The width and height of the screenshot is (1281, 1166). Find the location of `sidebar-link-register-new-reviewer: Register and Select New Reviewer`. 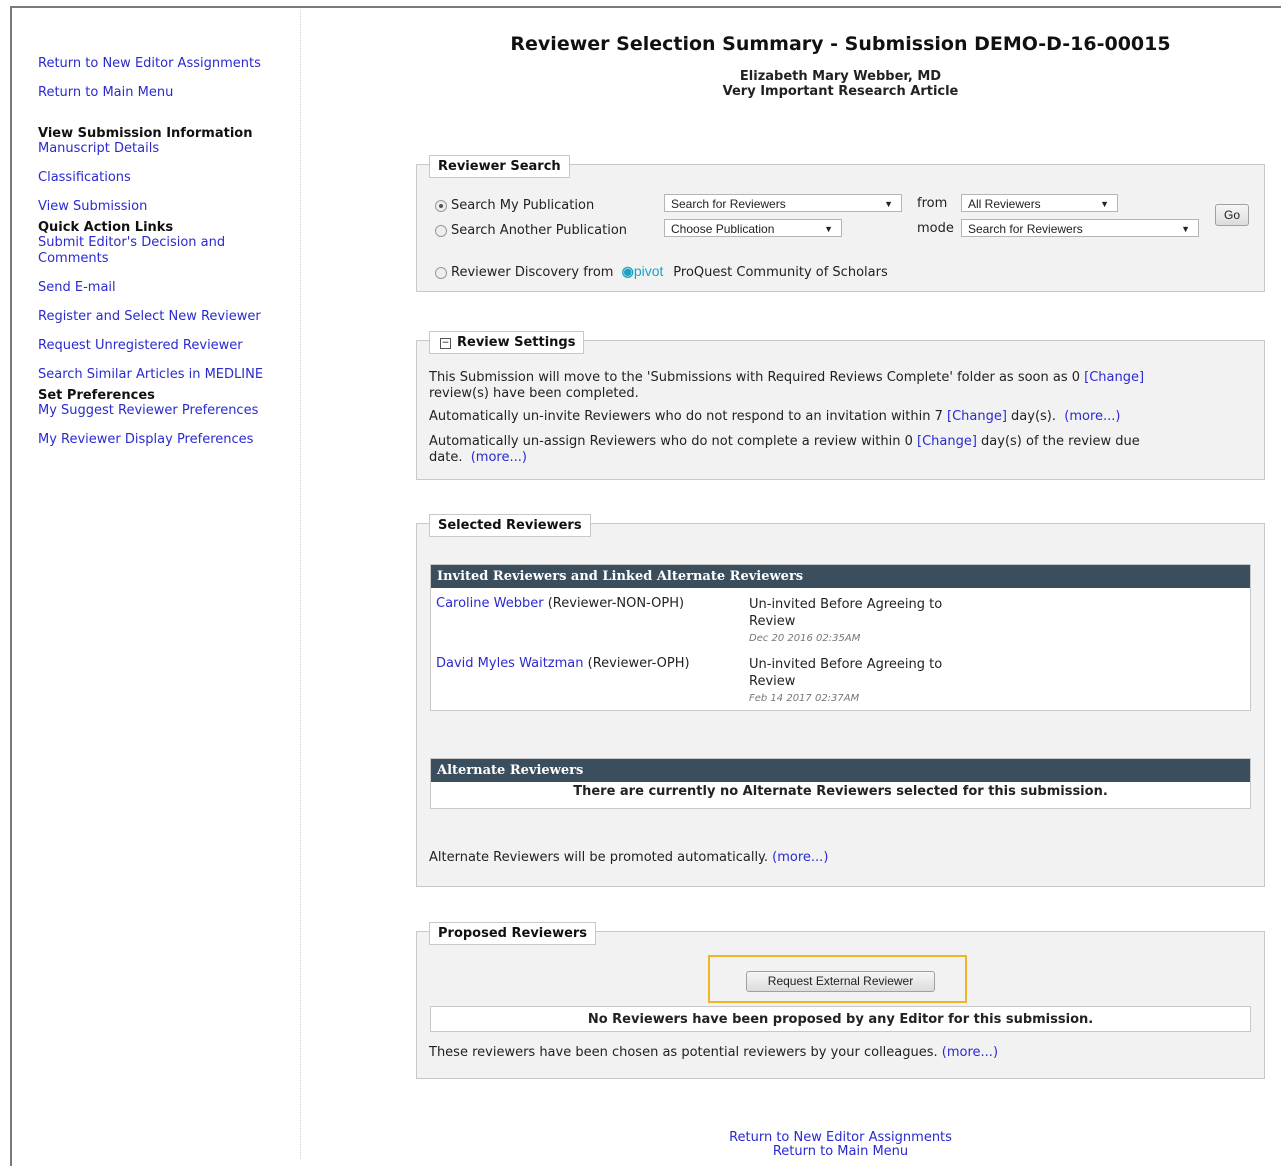

sidebar-link-register-new-reviewer: Register and Select New Reviewer is located at coordinates (168, 317).